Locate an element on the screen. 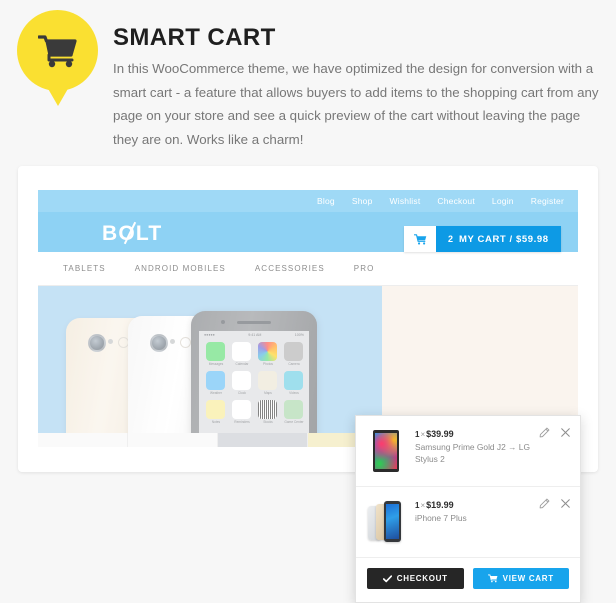 The image size is (616, 603). cart-icon-button is located at coordinates (420, 239).